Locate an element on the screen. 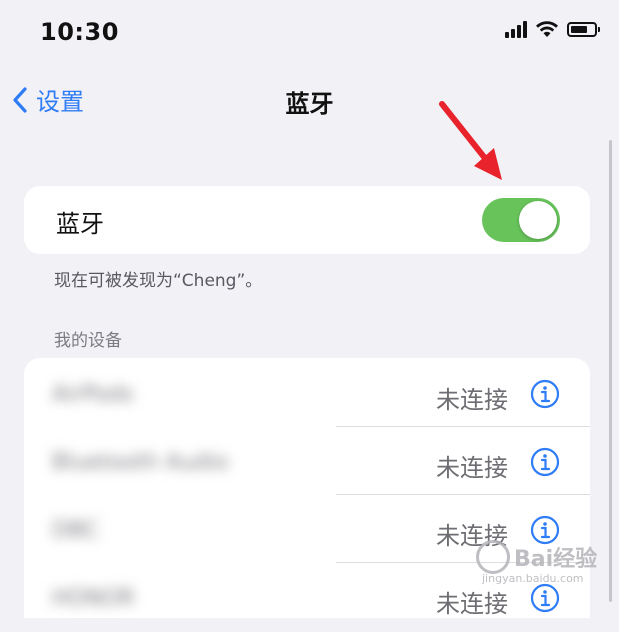 Image resolution: width=619 pixels, height=632 pixels. device-name: DBC is located at coordinates (76, 530).